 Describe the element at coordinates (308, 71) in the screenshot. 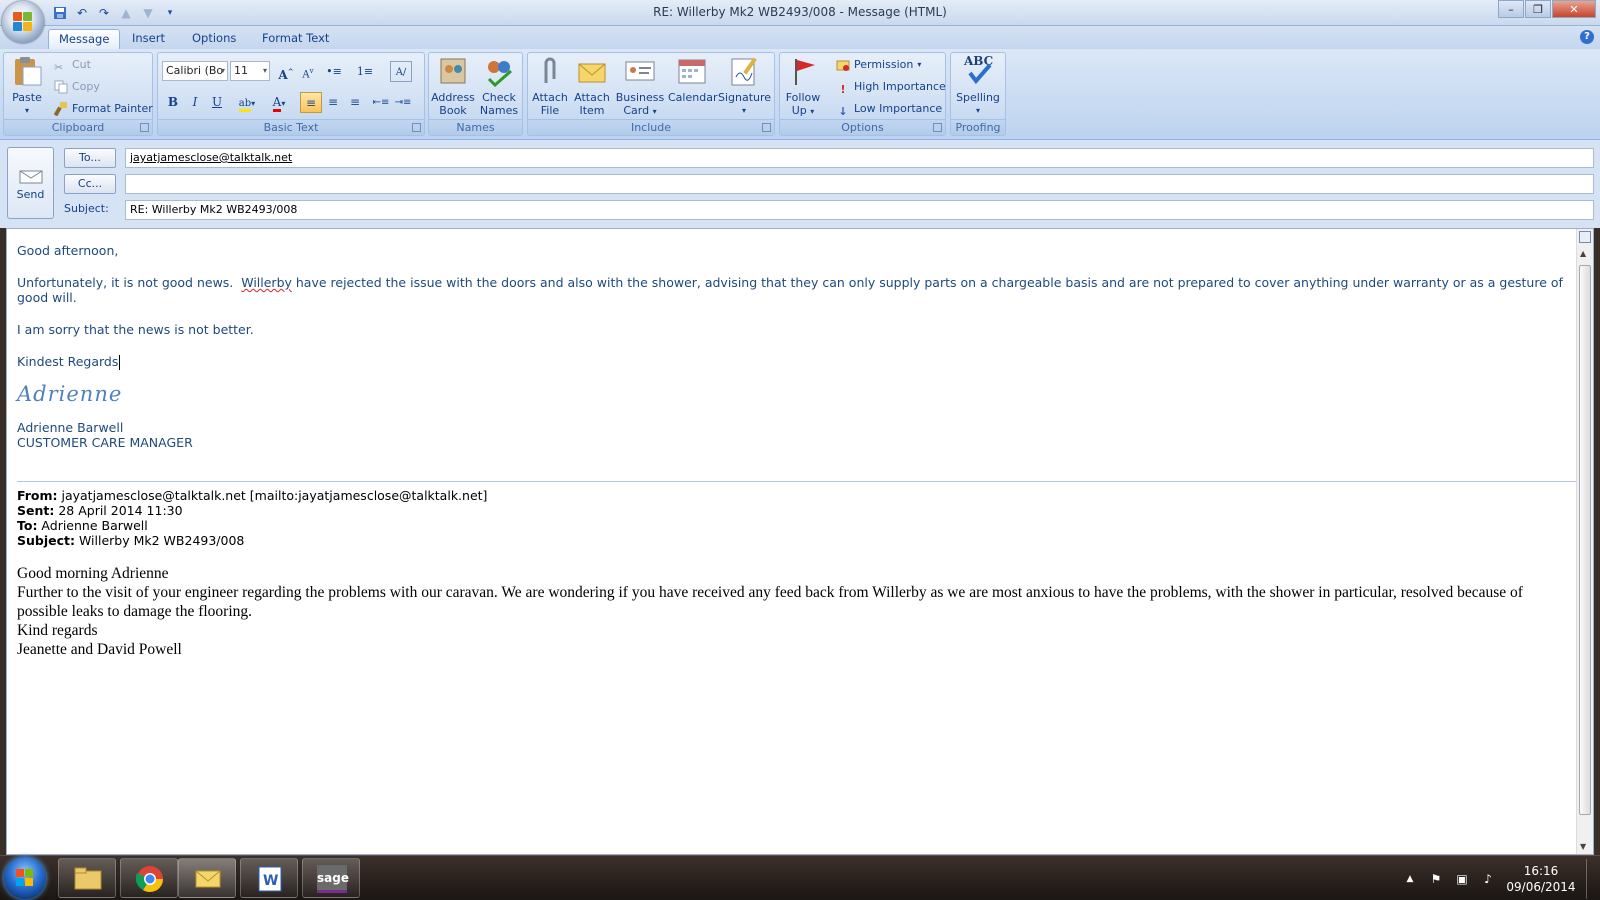

I see `shrink-font-icon: Av` at that location.